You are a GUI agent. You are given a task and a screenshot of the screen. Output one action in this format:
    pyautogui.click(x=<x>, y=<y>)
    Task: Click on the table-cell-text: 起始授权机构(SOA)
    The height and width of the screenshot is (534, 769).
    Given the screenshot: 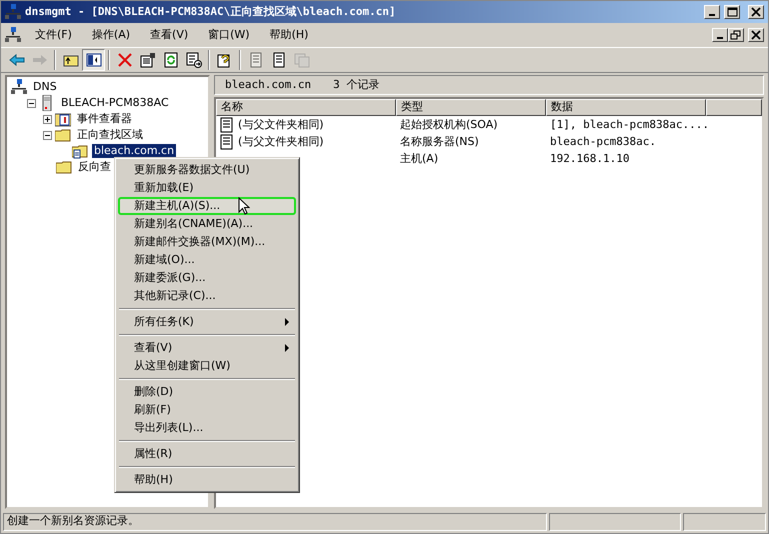 What is the action you would take?
    pyautogui.click(x=449, y=125)
    